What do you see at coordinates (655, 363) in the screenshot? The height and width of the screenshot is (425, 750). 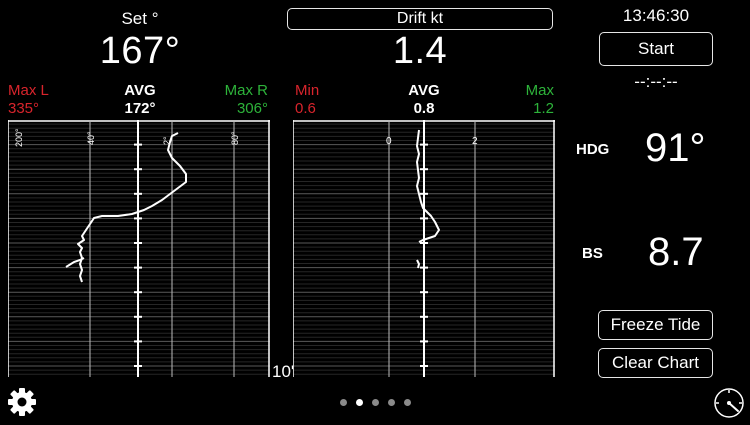 I see `clear-chart-button: Clear Chart` at bounding box center [655, 363].